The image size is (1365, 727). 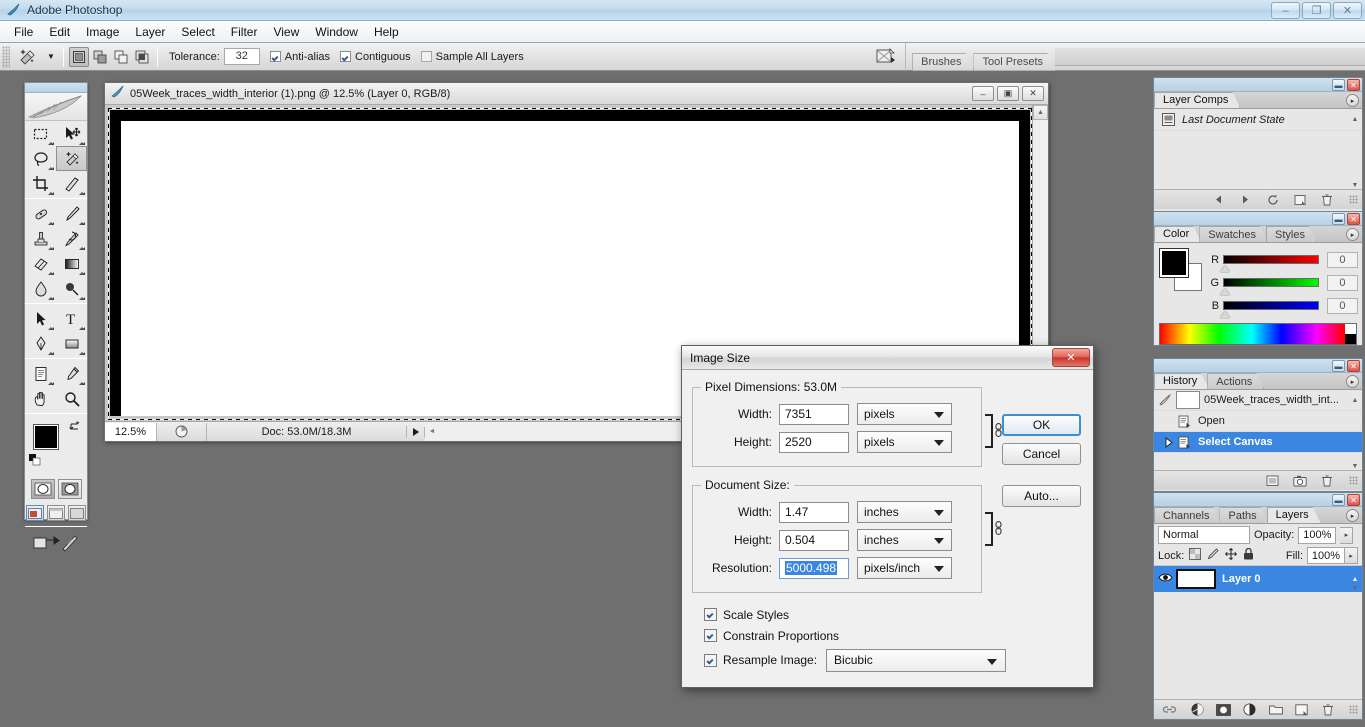 I want to click on tool-type: T, so click(x=71, y=318).